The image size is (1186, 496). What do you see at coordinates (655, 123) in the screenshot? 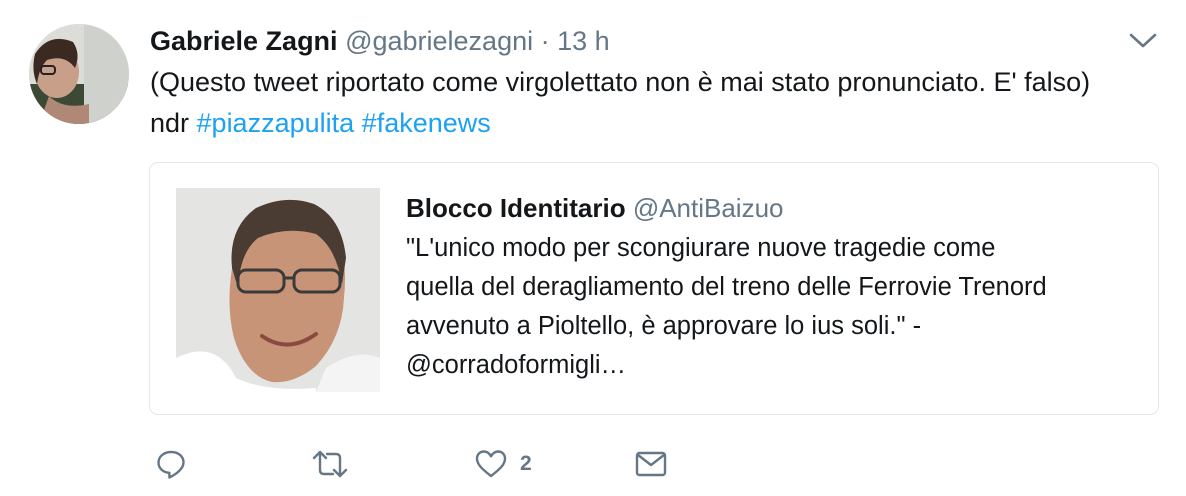
I see `tweet-text-line: ndr #piazzapulita #fakenews` at bounding box center [655, 123].